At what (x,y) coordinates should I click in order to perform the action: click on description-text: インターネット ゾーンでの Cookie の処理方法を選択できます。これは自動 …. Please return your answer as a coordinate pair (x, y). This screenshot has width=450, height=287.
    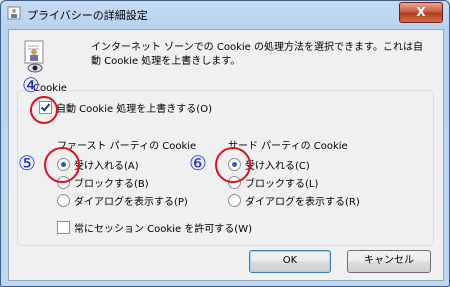
    Looking at the image, I should click on (257, 54).